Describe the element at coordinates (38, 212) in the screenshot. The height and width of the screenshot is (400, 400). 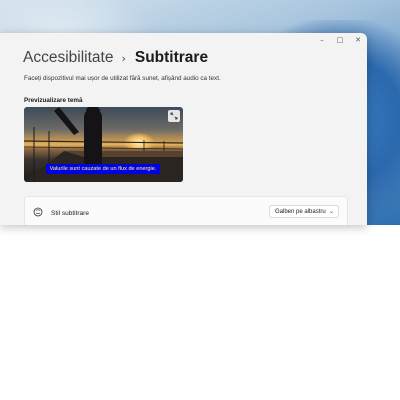
I see `caption-style-icon` at that location.